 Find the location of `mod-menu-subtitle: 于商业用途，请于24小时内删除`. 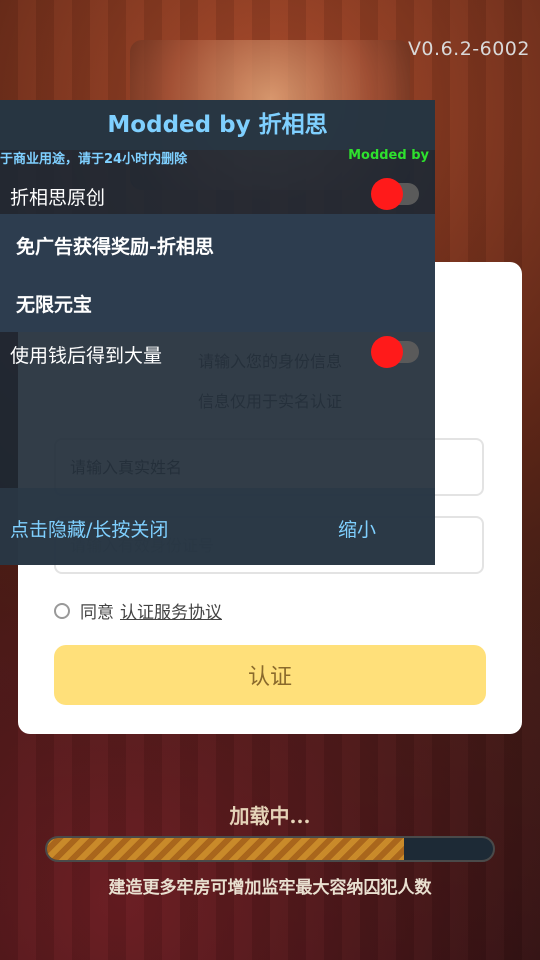

mod-menu-subtitle: 于商业用途，请于24小时内删除 is located at coordinates (94, 159).